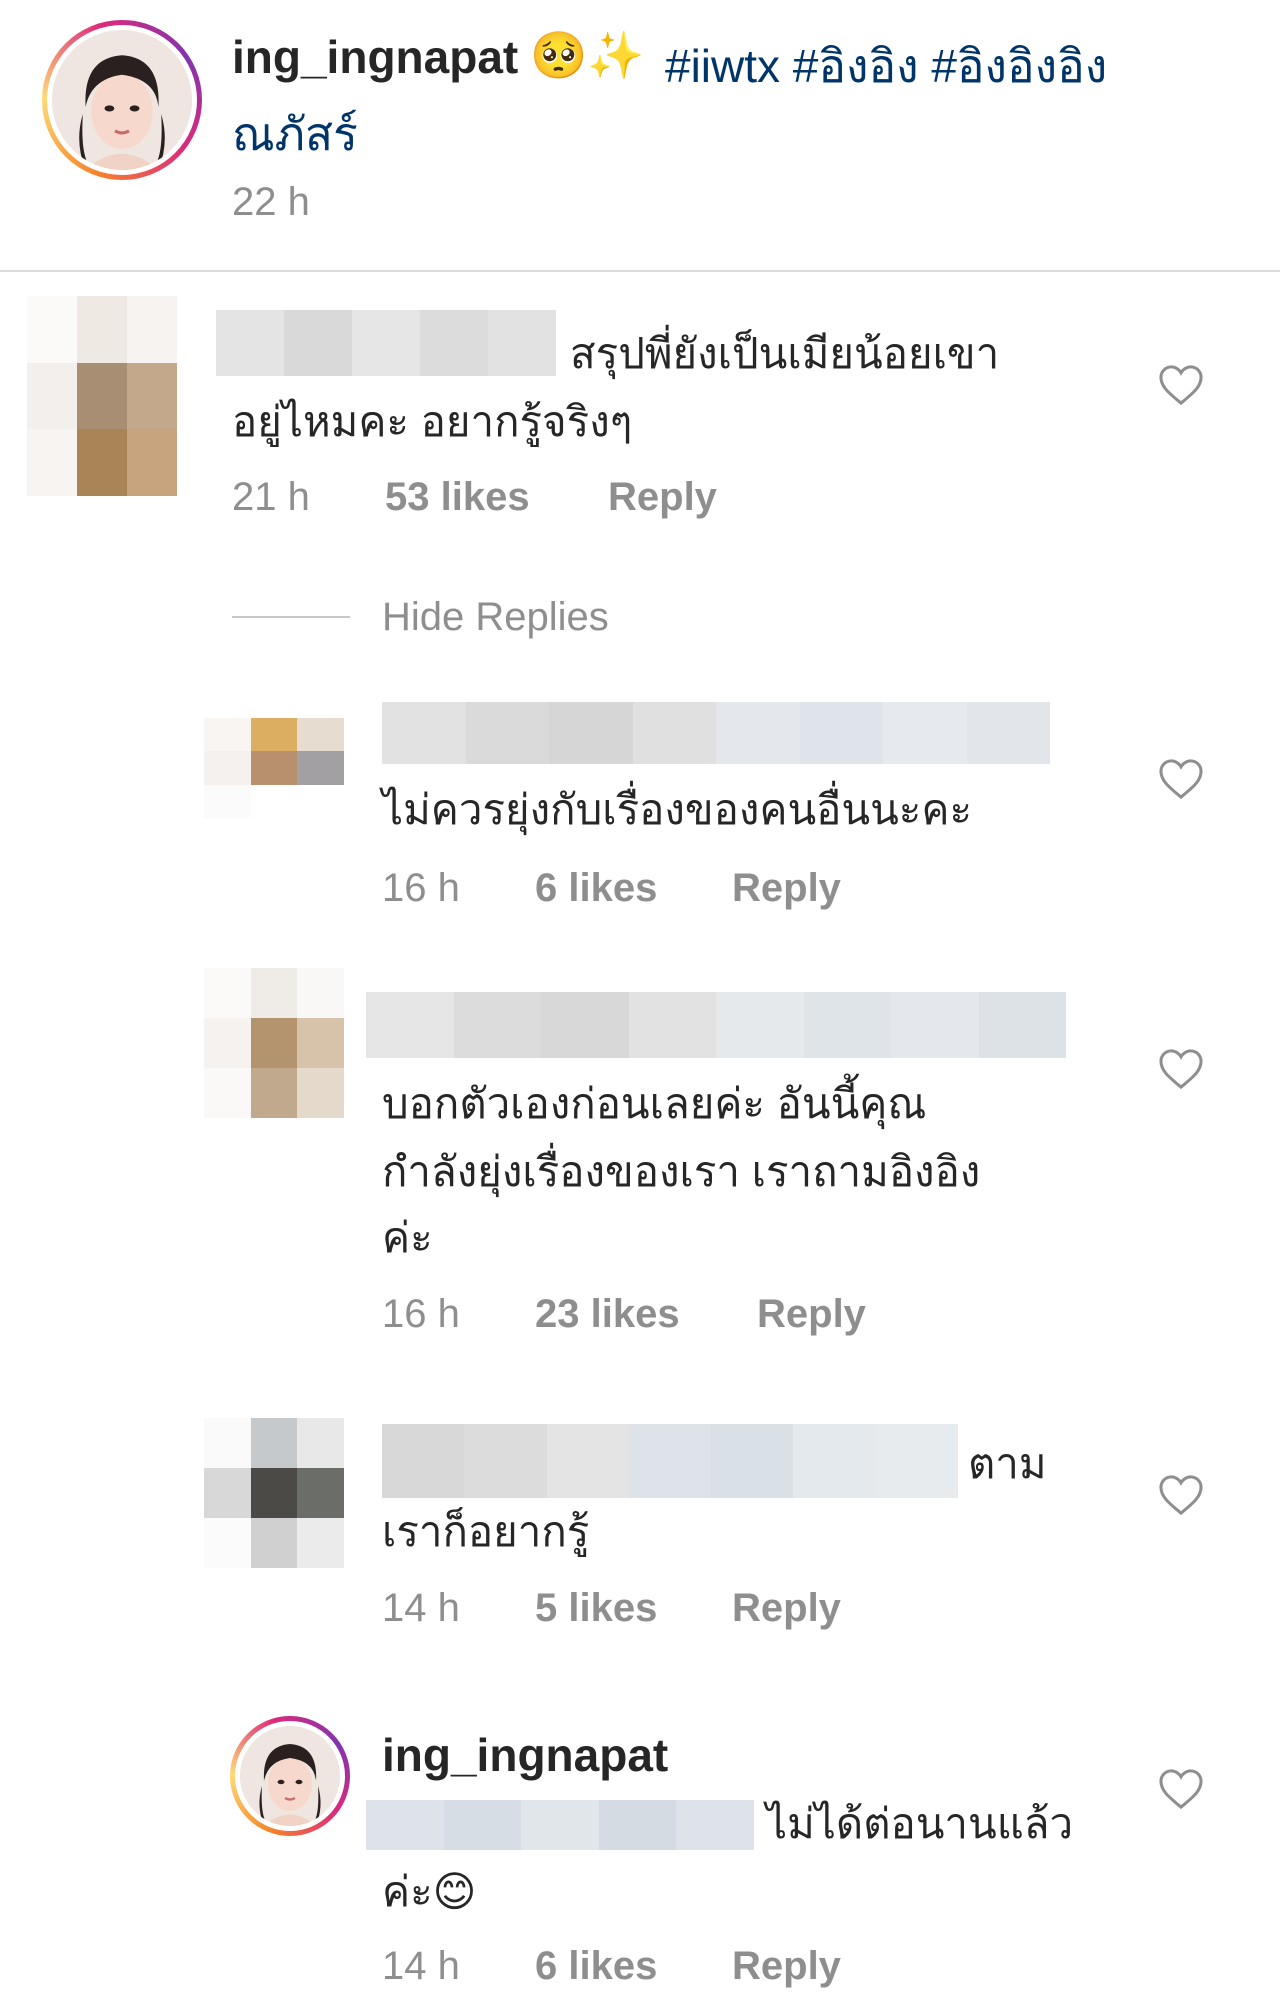  I want to click on caption-divider, so click(640, 271).